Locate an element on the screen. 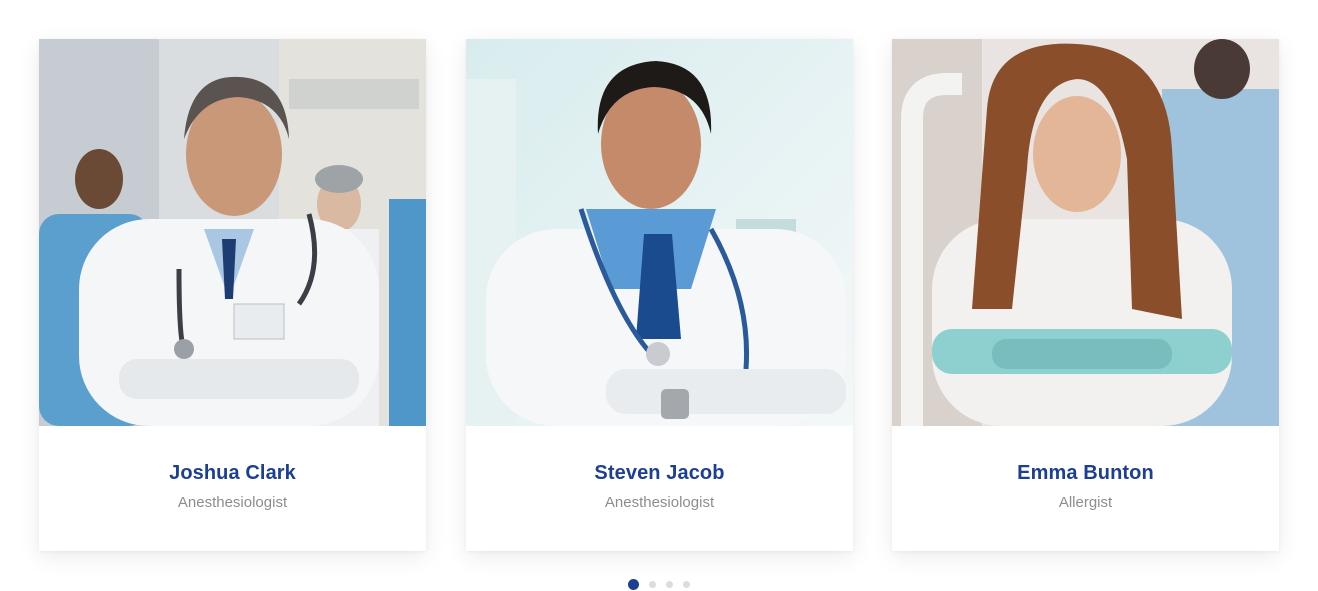 The width and height of the screenshot is (1318, 591). doctor-name: Joshua Clark is located at coordinates (232, 473).